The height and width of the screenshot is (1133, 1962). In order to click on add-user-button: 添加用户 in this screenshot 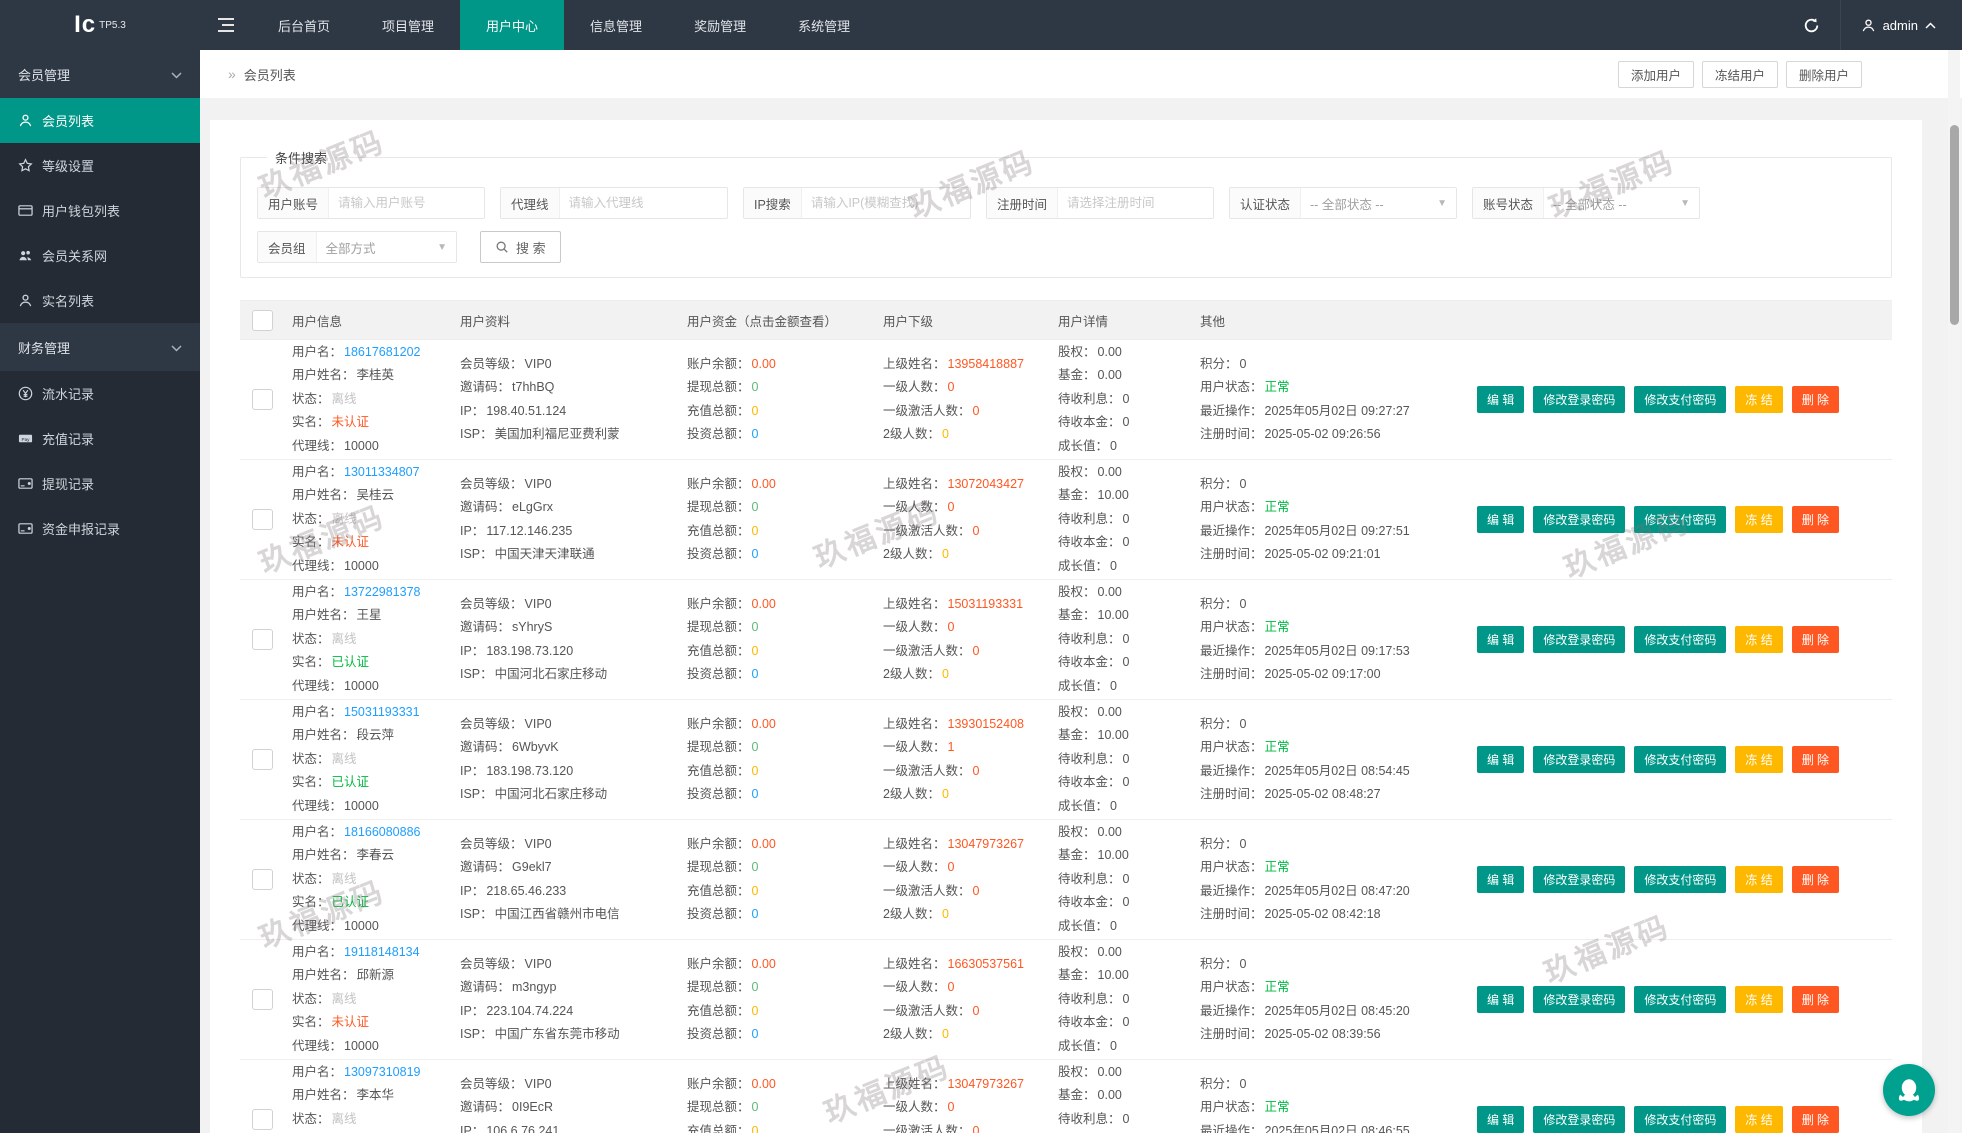, I will do `click(1655, 74)`.